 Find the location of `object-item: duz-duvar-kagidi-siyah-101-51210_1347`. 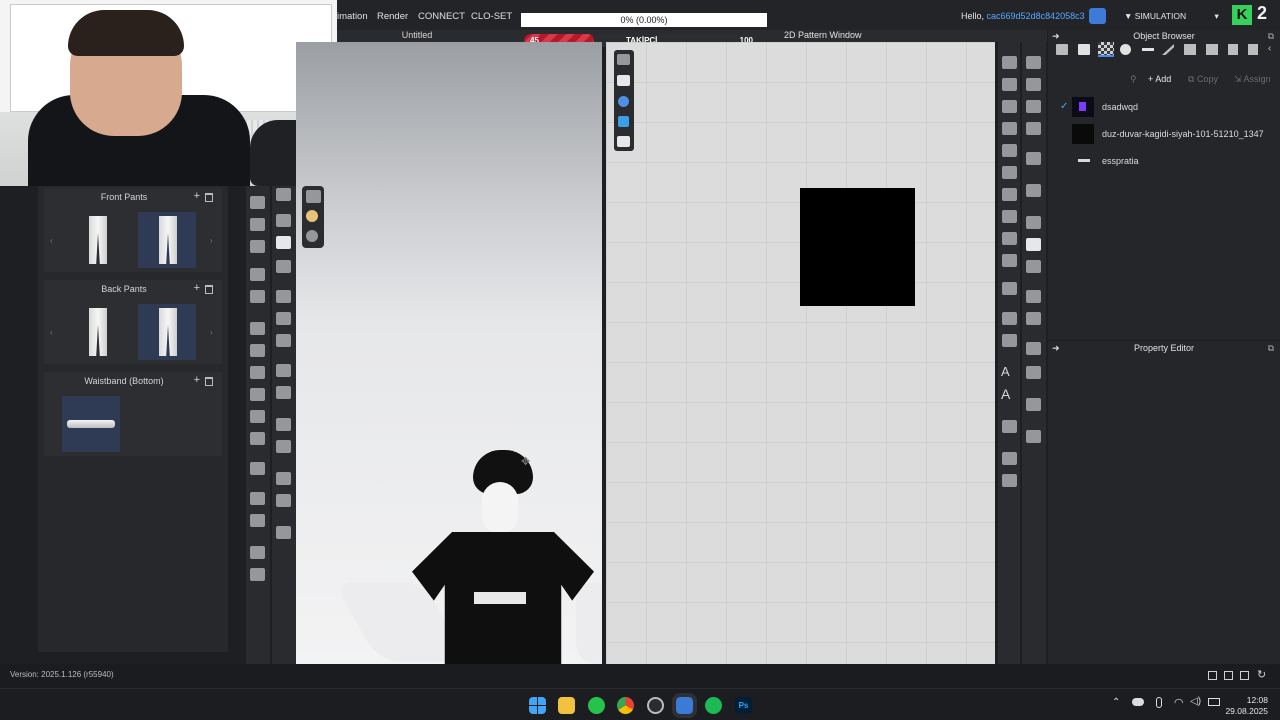

object-item: duz-duvar-kagidi-siyah-101-51210_1347 is located at coordinates (1164, 134).